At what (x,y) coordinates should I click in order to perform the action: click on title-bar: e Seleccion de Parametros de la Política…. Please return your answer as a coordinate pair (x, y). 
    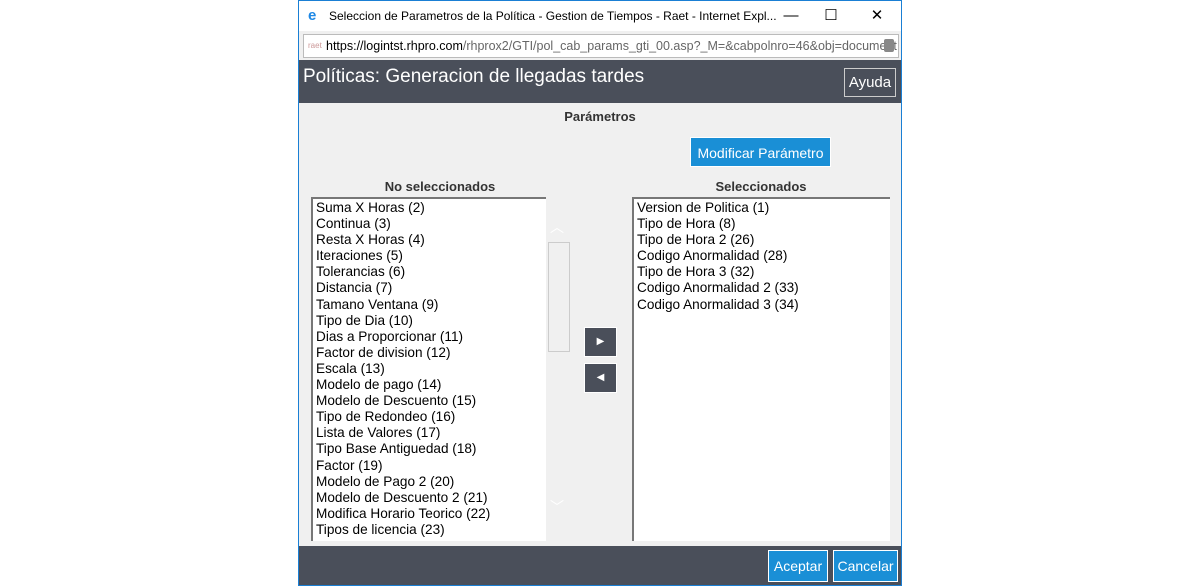
    Looking at the image, I should click on (600, 16).